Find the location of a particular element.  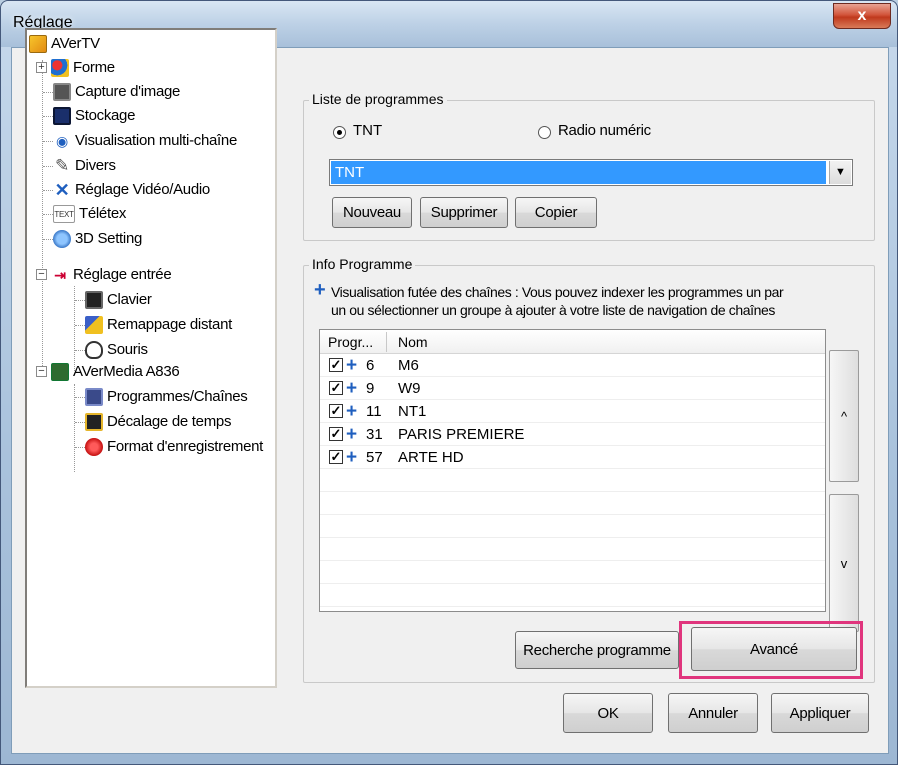

tree-item-avermedia: AVerMedia A836 is located at coordinates (115, 372).